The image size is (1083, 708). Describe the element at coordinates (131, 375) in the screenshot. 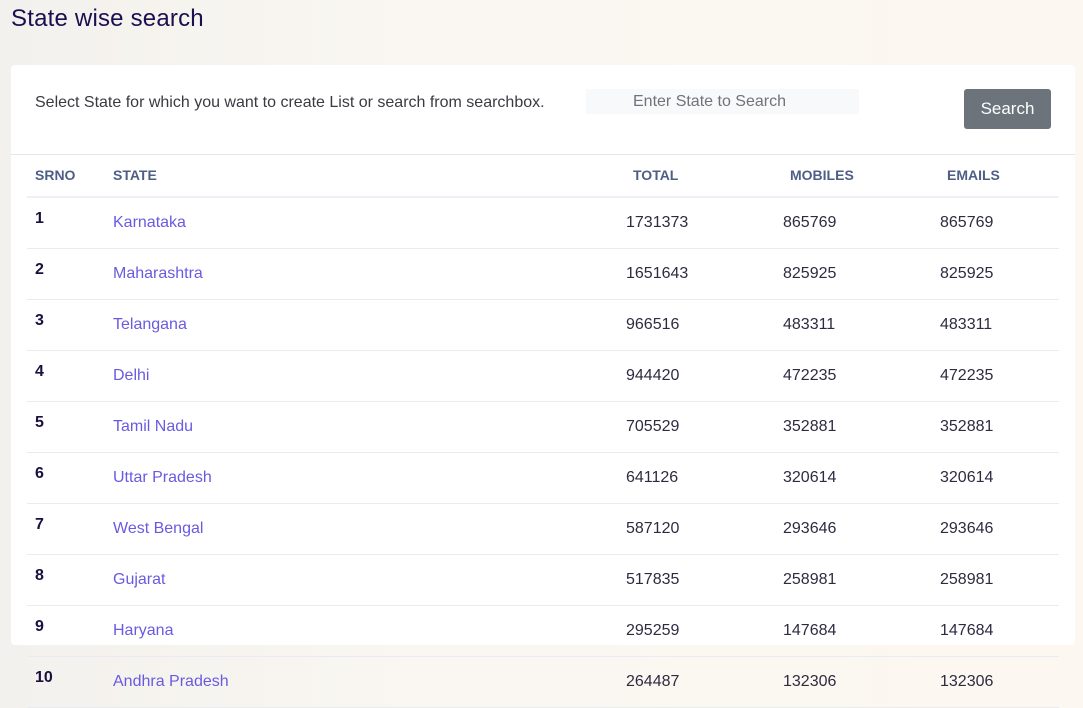

I see `state-link: Delhi` at that location.